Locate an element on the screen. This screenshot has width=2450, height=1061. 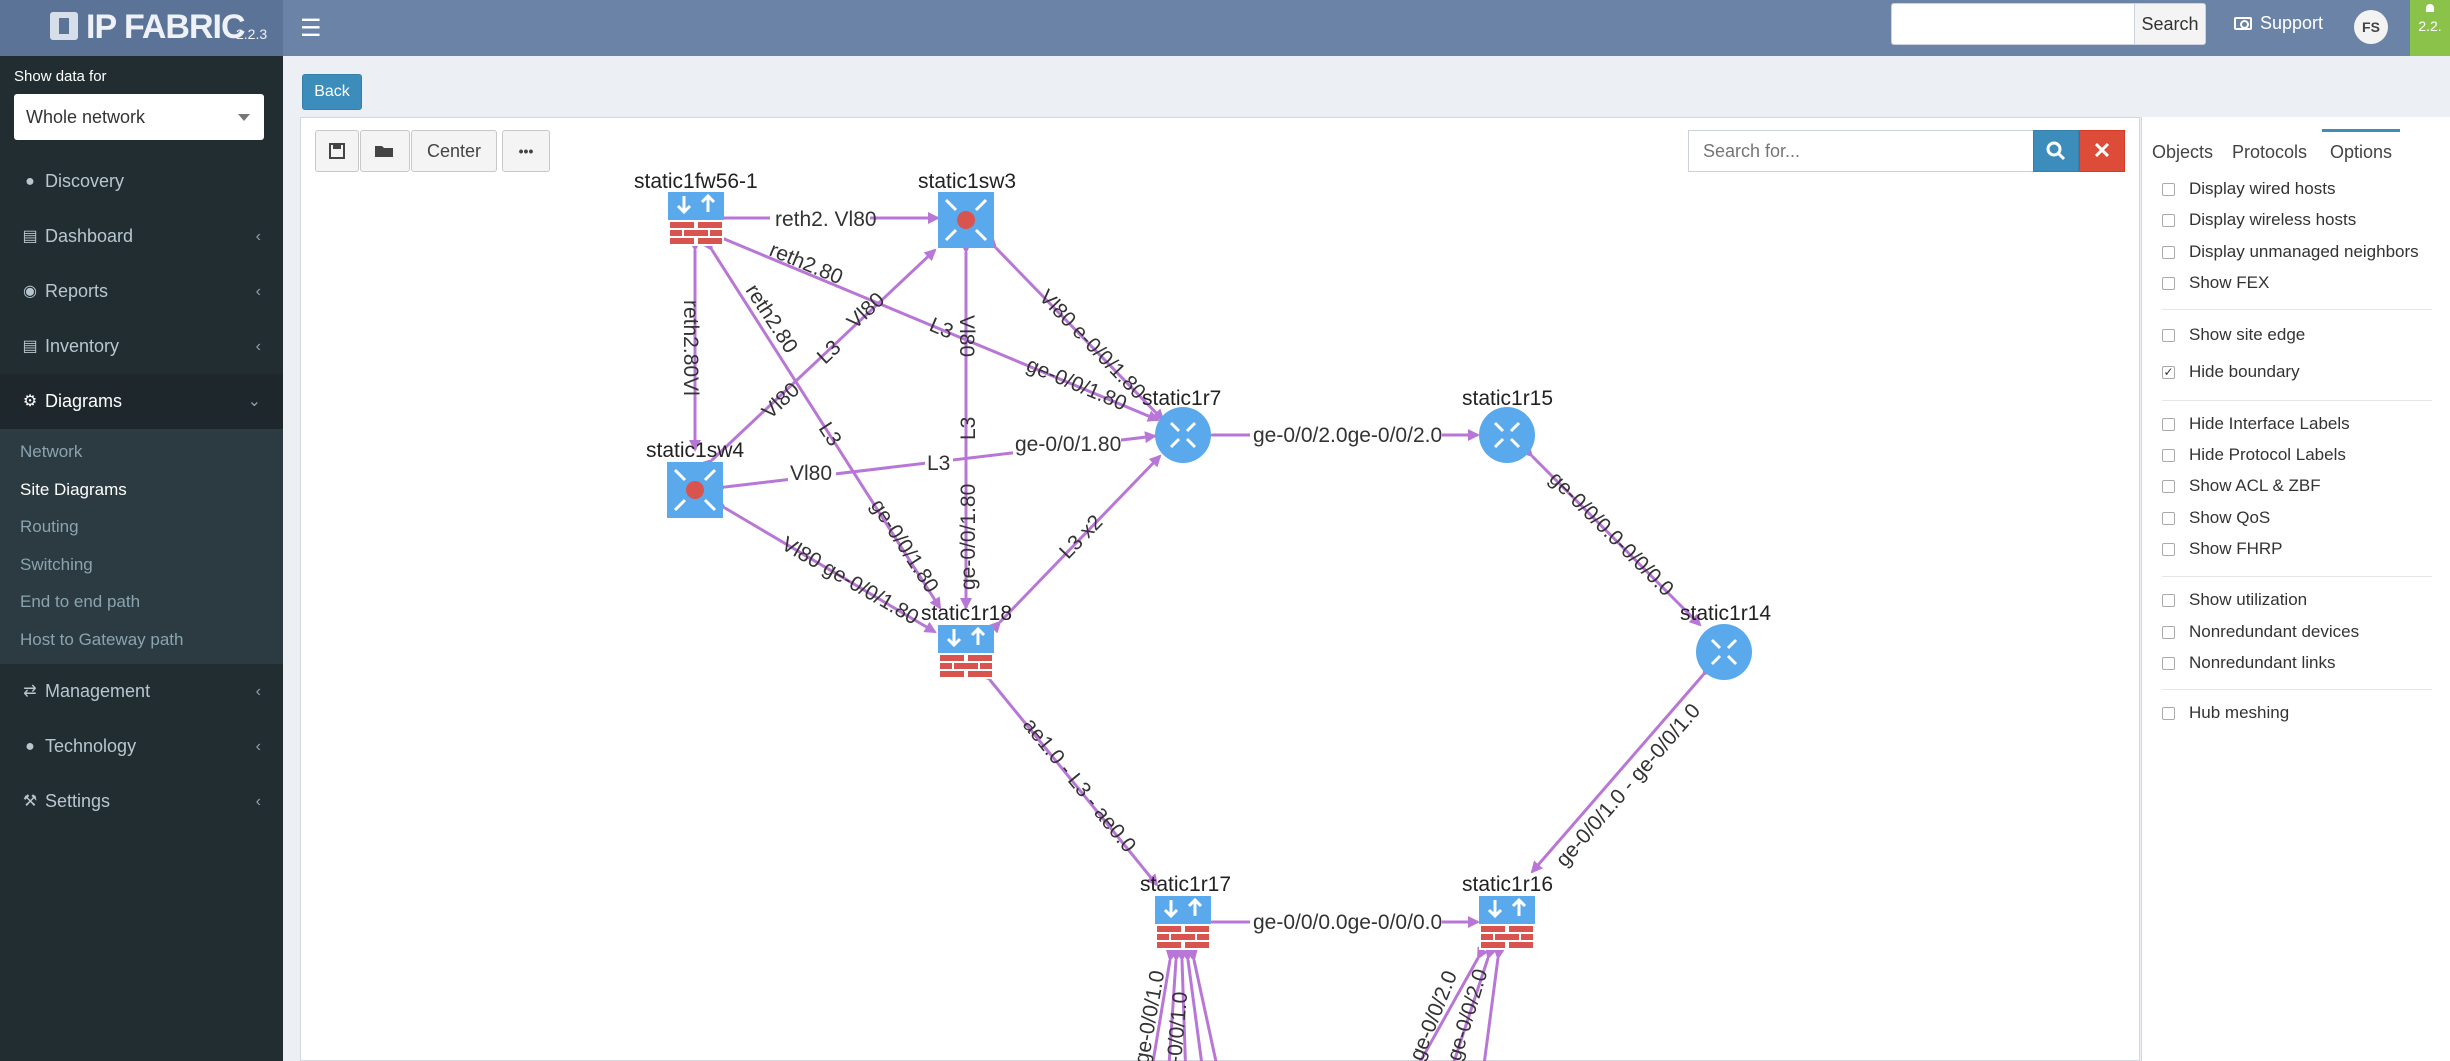
back-button: Back is located at coordinates (332, 92).